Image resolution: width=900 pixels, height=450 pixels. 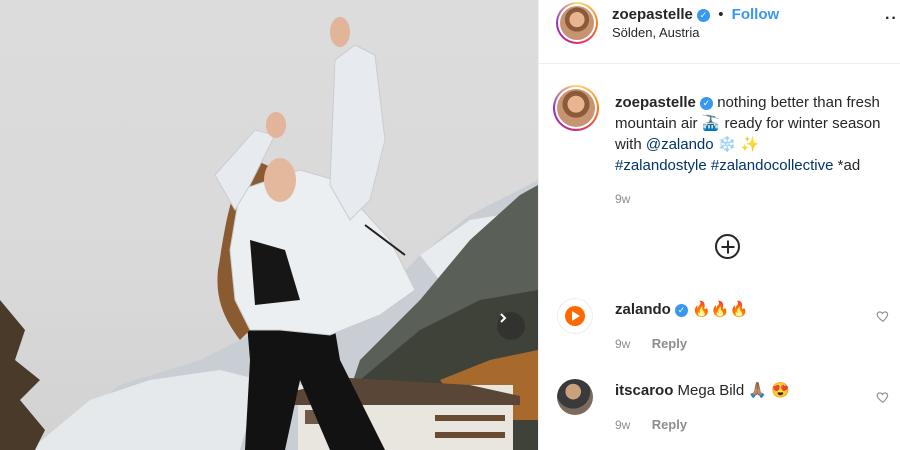 I want to click on hashtag-zalandostyle: #zalandostyle, so click(x=661, y=165).